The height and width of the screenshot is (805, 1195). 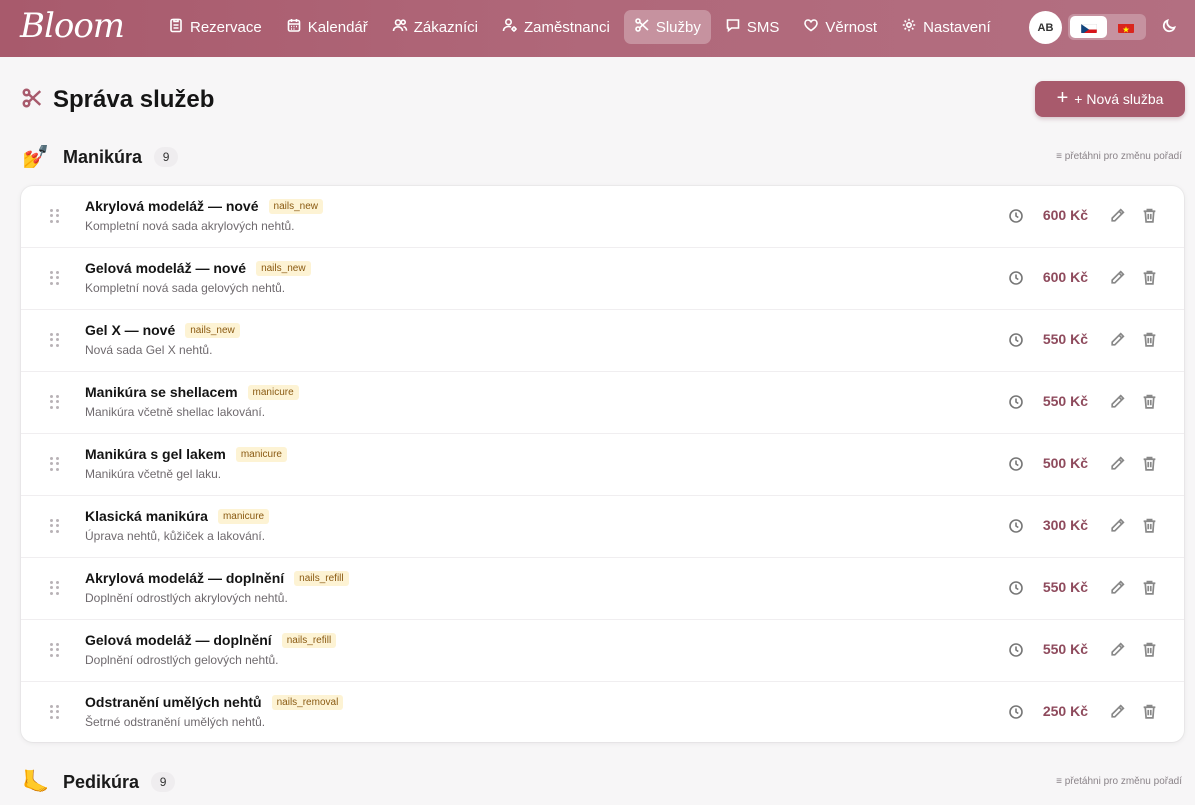 What do you see at coordinates (166, 157) in the screenshot?
I see `count-badge: 9` at bounding box center [166, 157].